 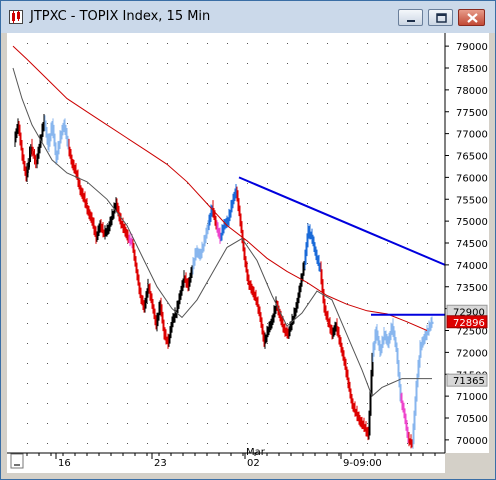 What do you see at coordinates (472, 288) in the screenshot?
I see `price-tick-label: 73500` at bounding box center [472, 288].